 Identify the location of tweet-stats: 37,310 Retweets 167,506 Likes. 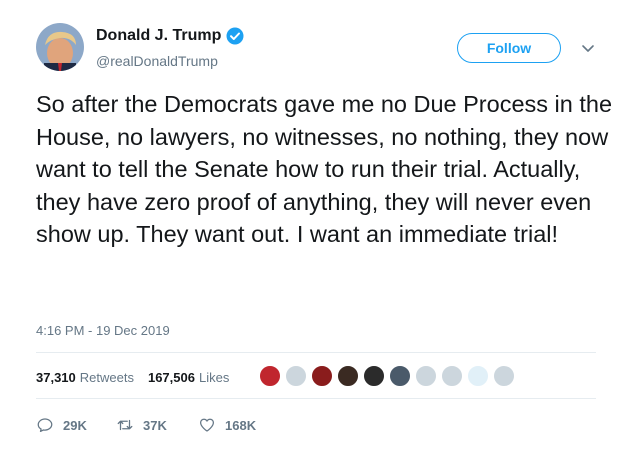
(132, 377).